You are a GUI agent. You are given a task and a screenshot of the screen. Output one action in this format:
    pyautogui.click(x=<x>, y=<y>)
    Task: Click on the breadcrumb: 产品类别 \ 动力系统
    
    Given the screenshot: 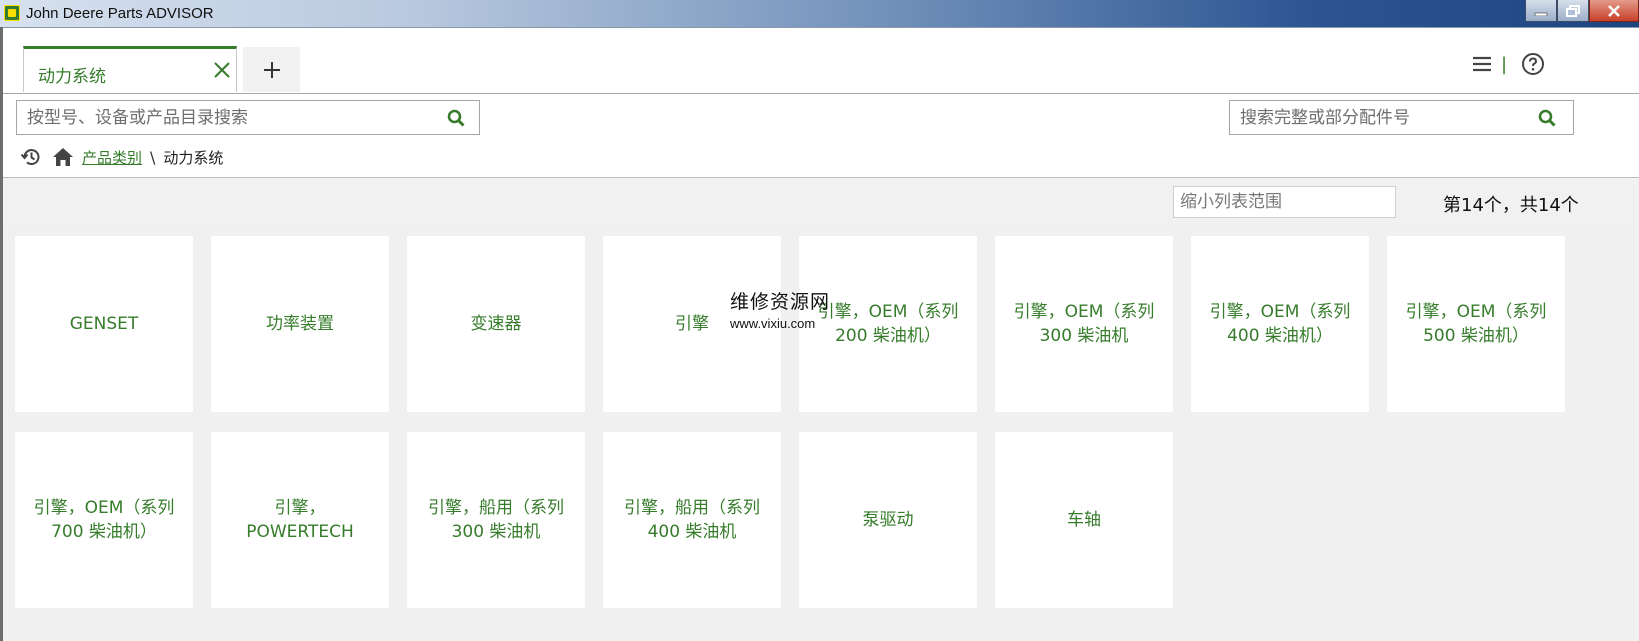 What is the action you would take?
    pyautogui.click(x=121, y=157)
    